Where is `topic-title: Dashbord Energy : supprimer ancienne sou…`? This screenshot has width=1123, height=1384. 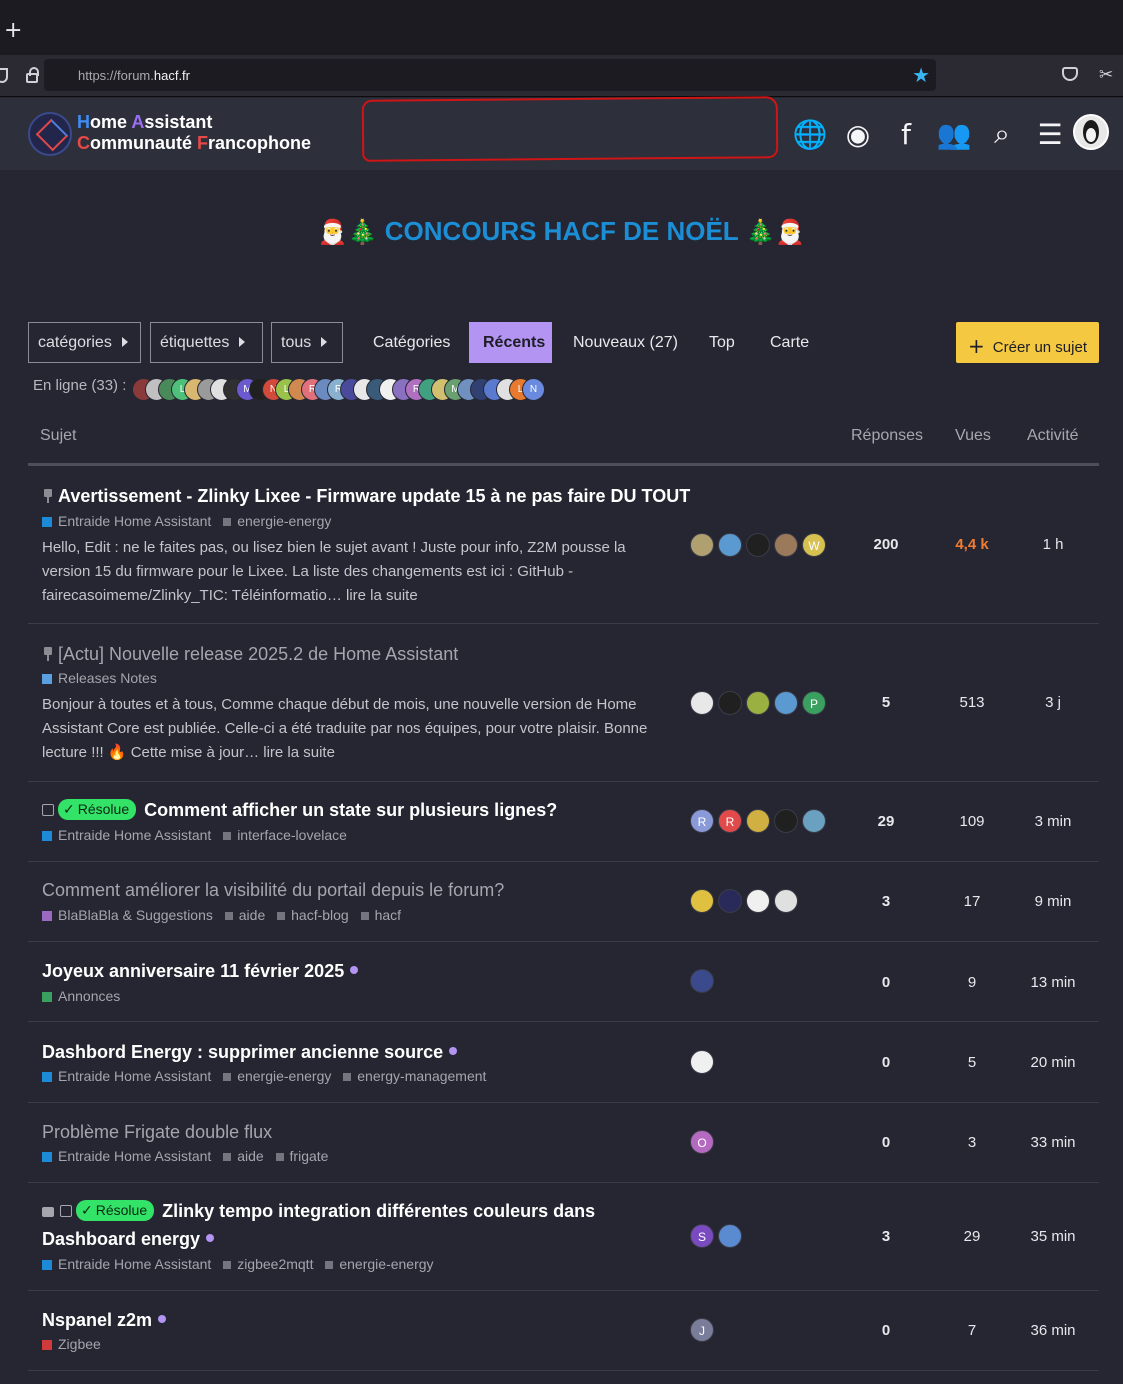
topic-title: Dashbord Energy : supprimer ancienne sou… is located at coordinates (250, 1052).